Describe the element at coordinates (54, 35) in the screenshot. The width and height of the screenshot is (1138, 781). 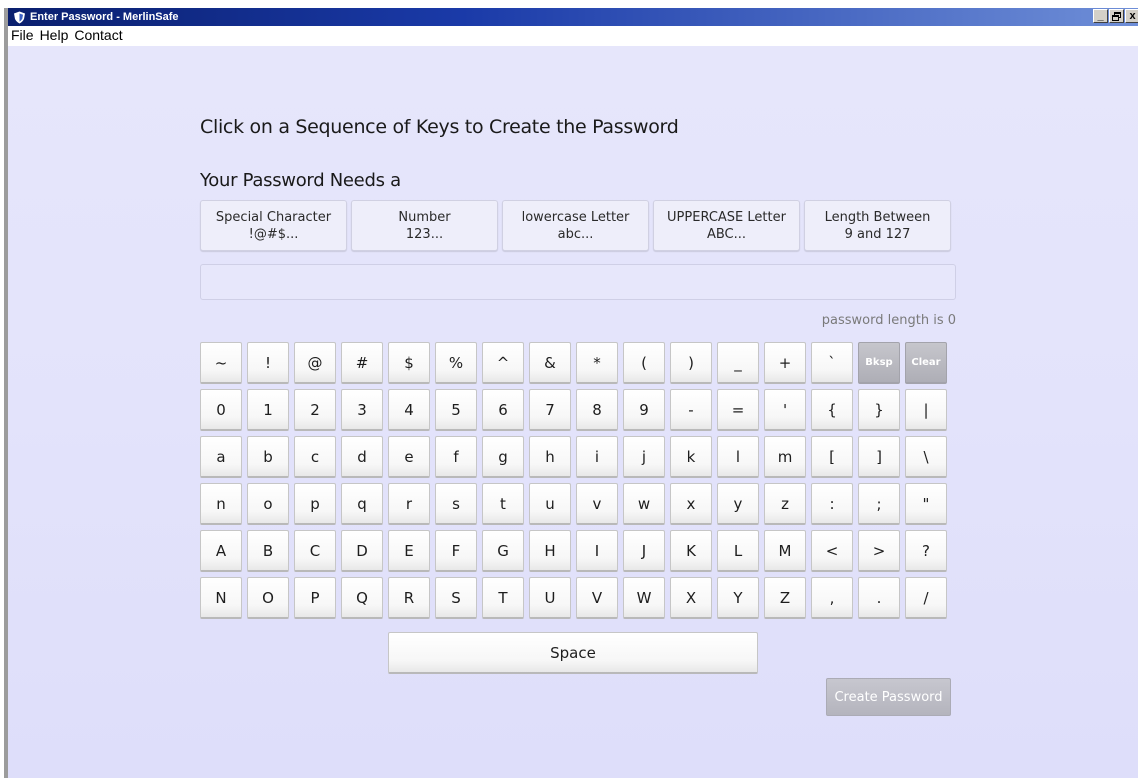
I see `menu-help: Help` at that location.